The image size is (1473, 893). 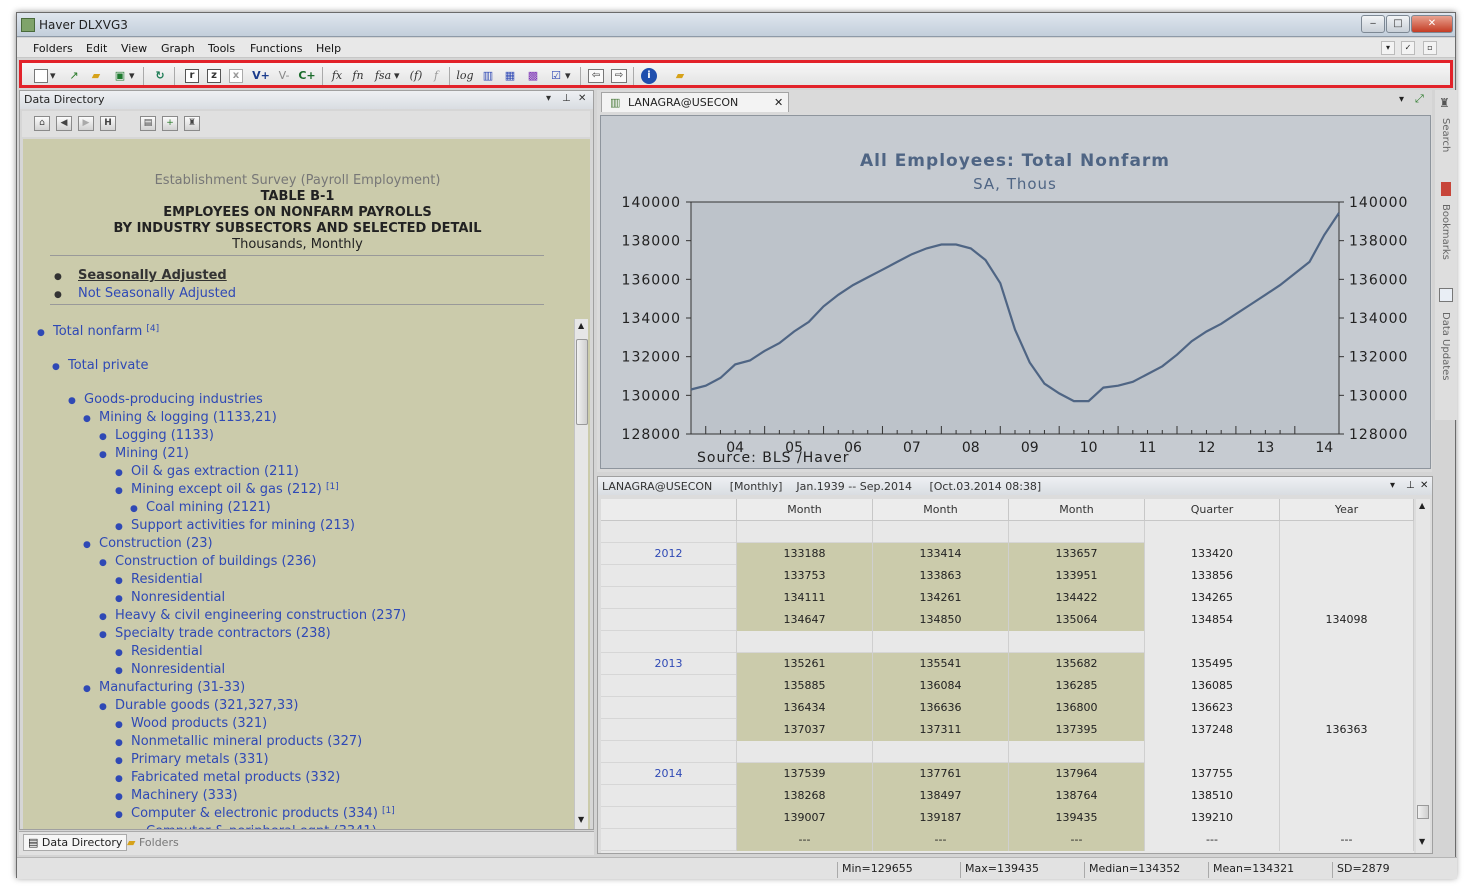 I want to click on forward-arrow-icon: ⇨, so click(x=619, y=76).